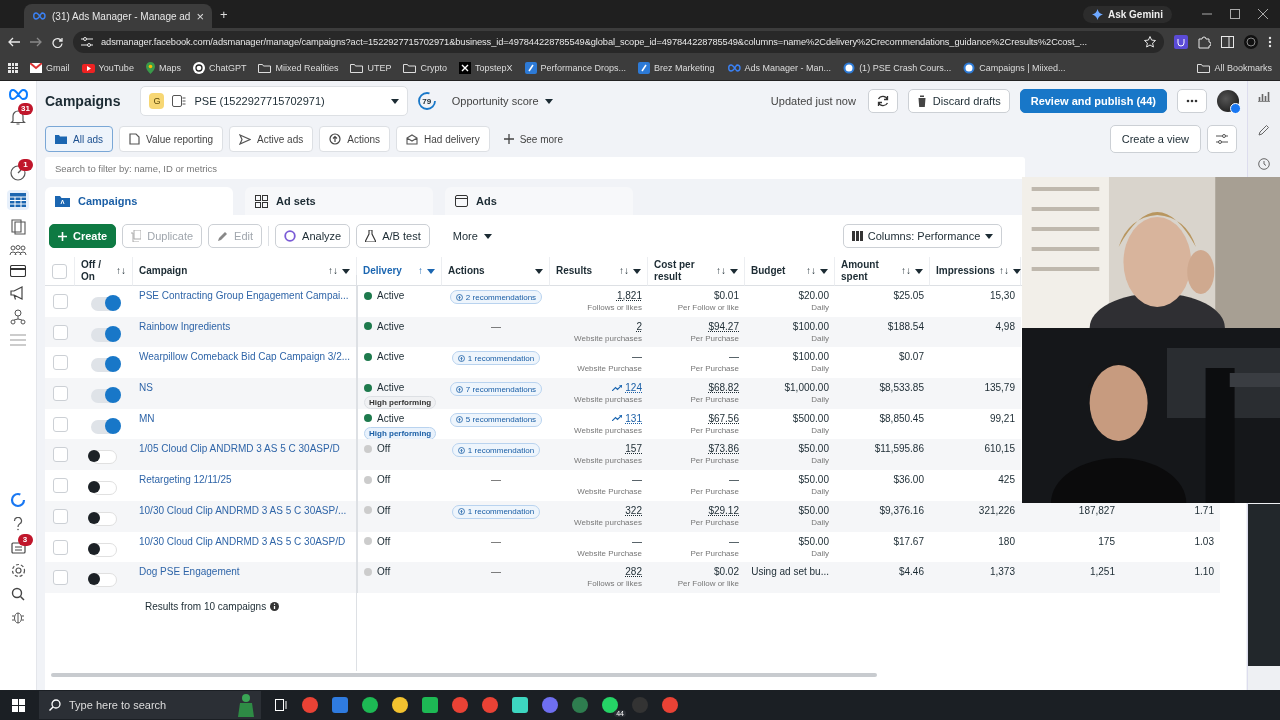  What do you see at coordinates (185, 480) in the screenshot?
I see `campaign-link: Retargeting 12/11/25` at bounding box center [185, 480].